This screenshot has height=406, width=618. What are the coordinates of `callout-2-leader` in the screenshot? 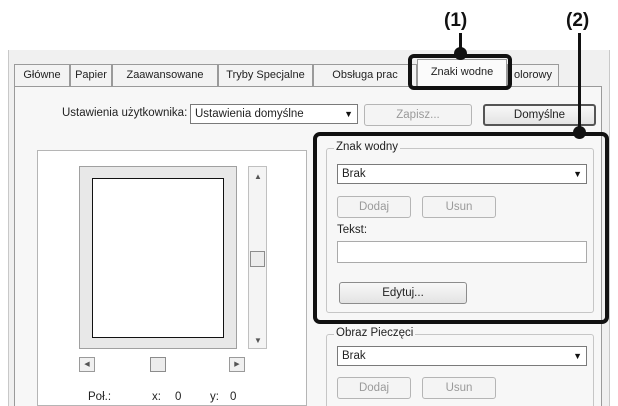 It's located at (579, 82).